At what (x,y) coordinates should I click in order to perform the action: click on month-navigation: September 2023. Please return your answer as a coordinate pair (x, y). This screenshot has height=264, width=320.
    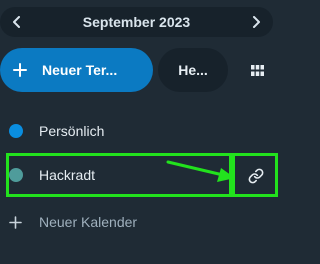
    Looking at the image, I should click on (136, 22).